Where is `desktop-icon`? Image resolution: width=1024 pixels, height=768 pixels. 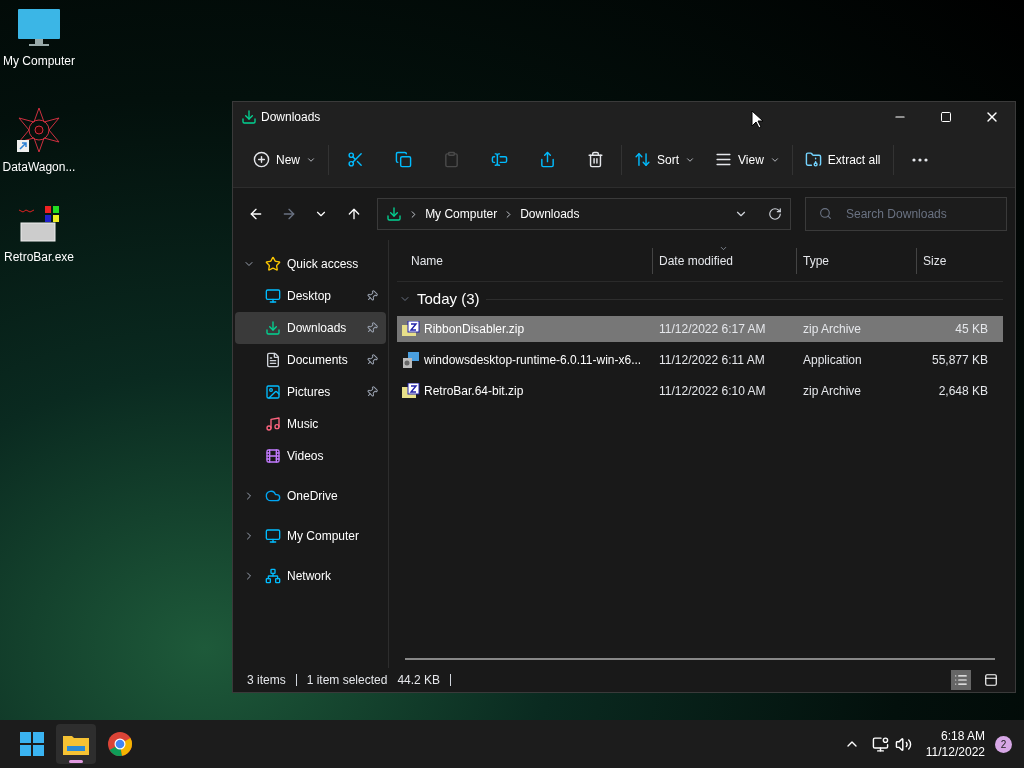
desktop-icon is located at coordinates (273, 296).